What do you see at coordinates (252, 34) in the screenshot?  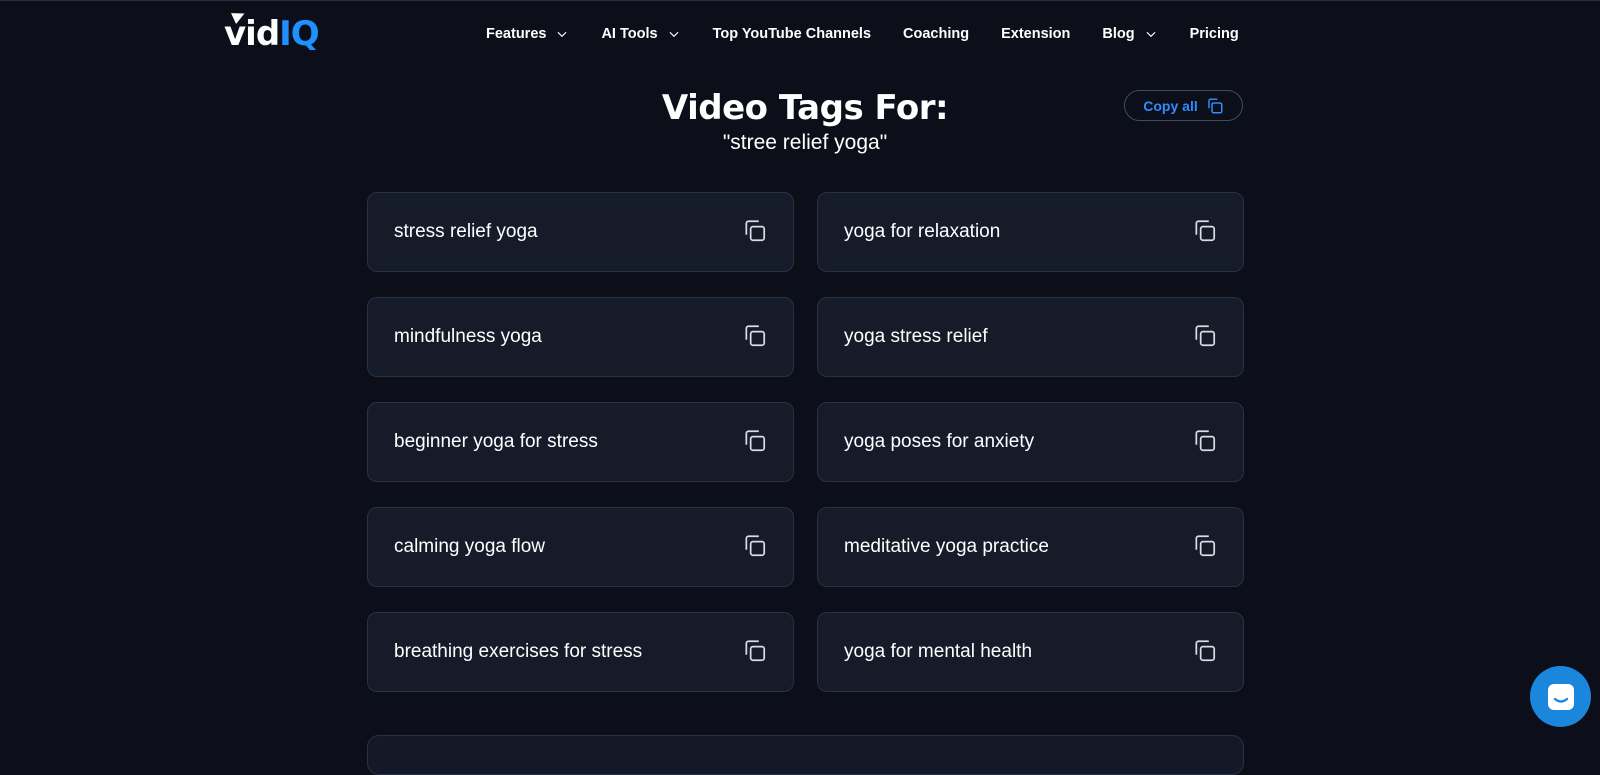 I see `logo-text-vid: vid` at bounding box center [252, 34].